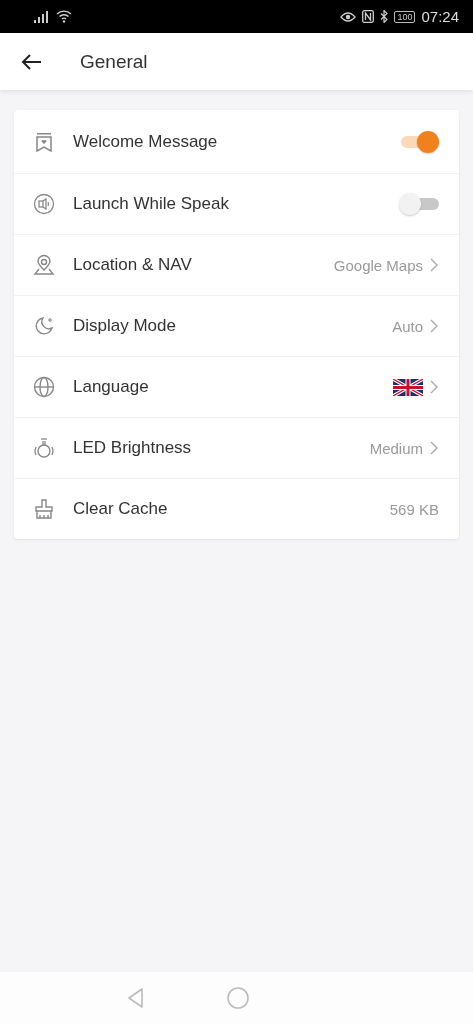  What do you see at coordinates (368, 16) in the screenshot?
I see `nfc-icon` at bounding box center [368, 16].